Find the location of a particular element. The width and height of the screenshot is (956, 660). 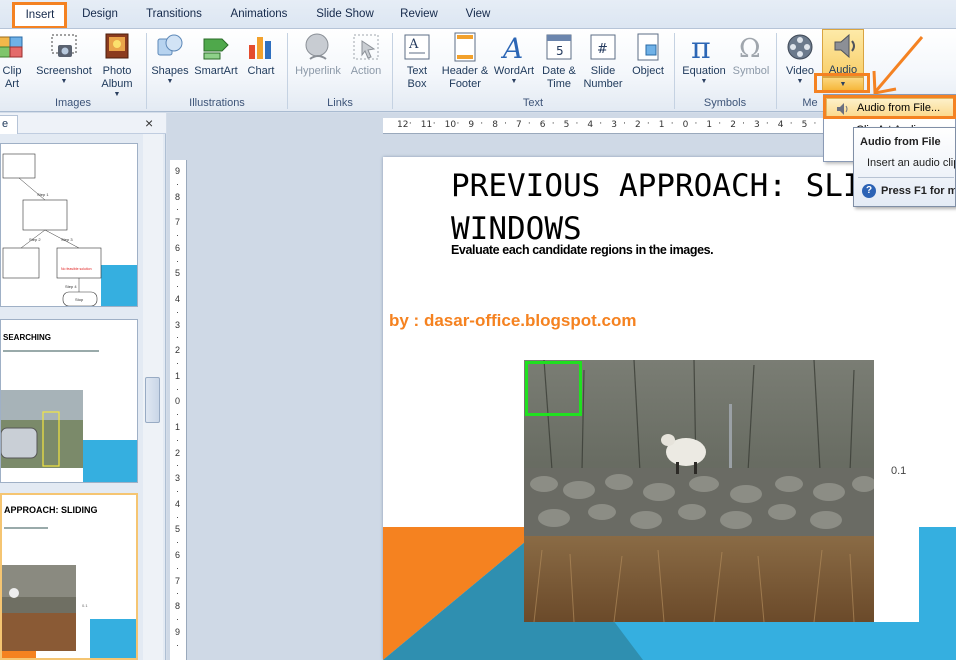

chart-icon is located at coordinates (260, 48).